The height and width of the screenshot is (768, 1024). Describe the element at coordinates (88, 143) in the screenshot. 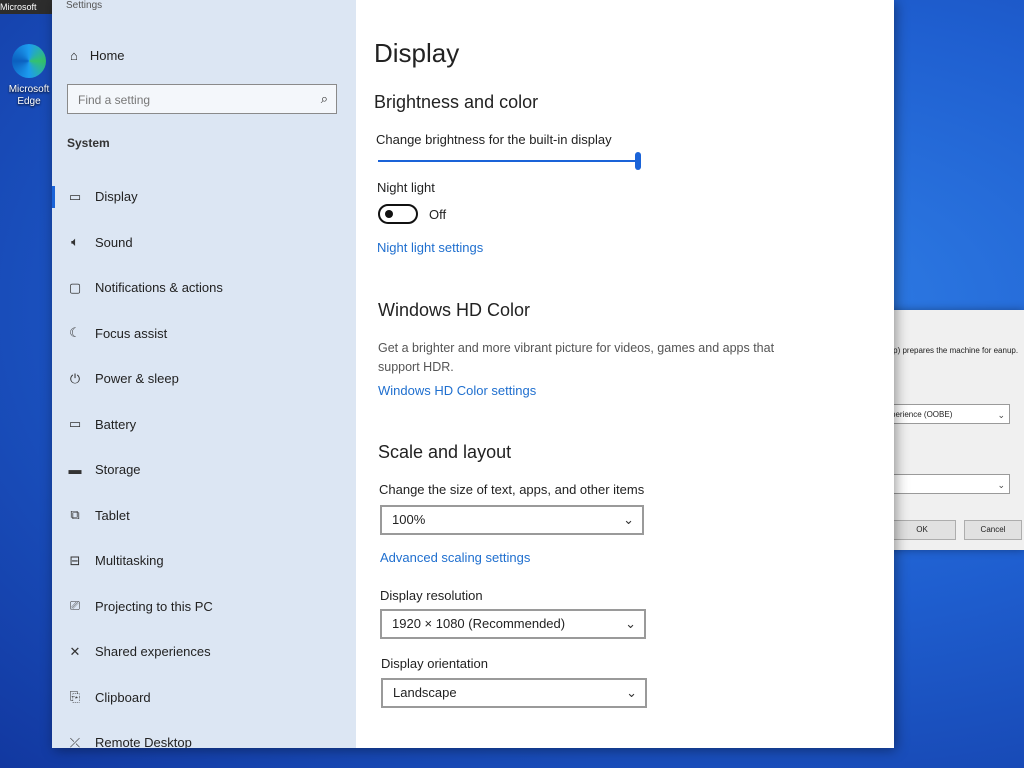

I see `section-title: System` at that location.